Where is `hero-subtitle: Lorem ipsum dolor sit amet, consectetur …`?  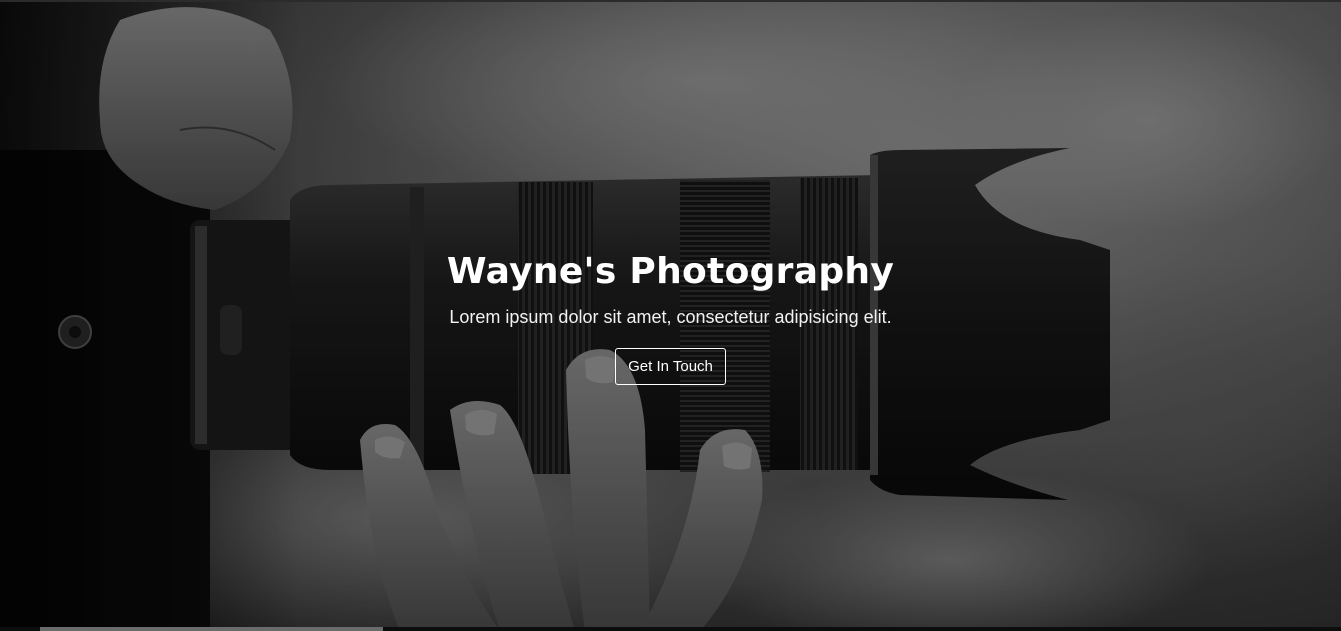
hero-subtitle: Lorem ipsum dolor sit amet, consectetur … is located at coordinates (670, 317).